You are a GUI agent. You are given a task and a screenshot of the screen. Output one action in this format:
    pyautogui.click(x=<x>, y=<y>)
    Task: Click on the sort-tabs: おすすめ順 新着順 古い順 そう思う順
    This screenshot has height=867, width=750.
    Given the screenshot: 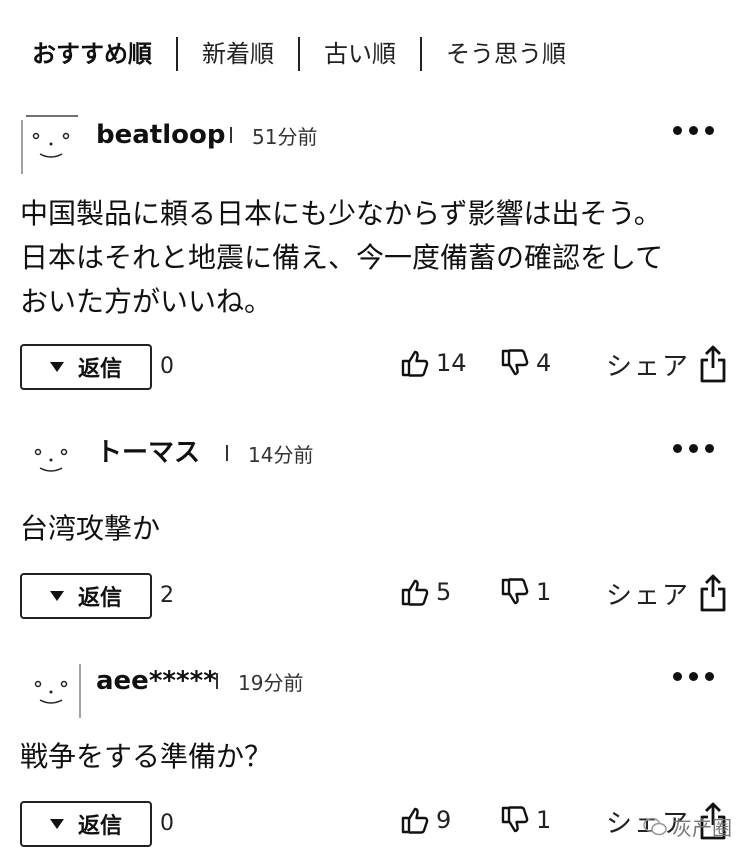 What is the action you would take?
    pyautogui.click(x=305, y=54)
    